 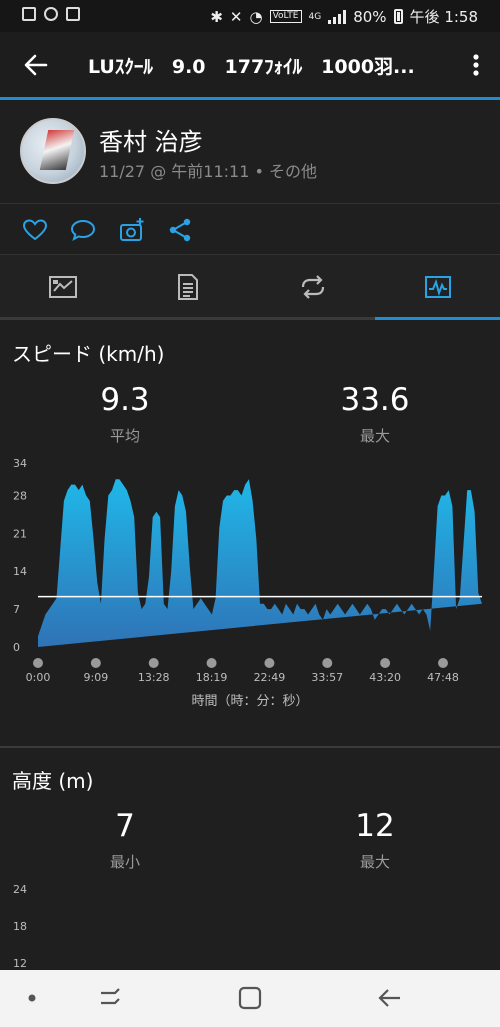 I want to click on x-tick-label: 13:28, so click(x=154, y=677).